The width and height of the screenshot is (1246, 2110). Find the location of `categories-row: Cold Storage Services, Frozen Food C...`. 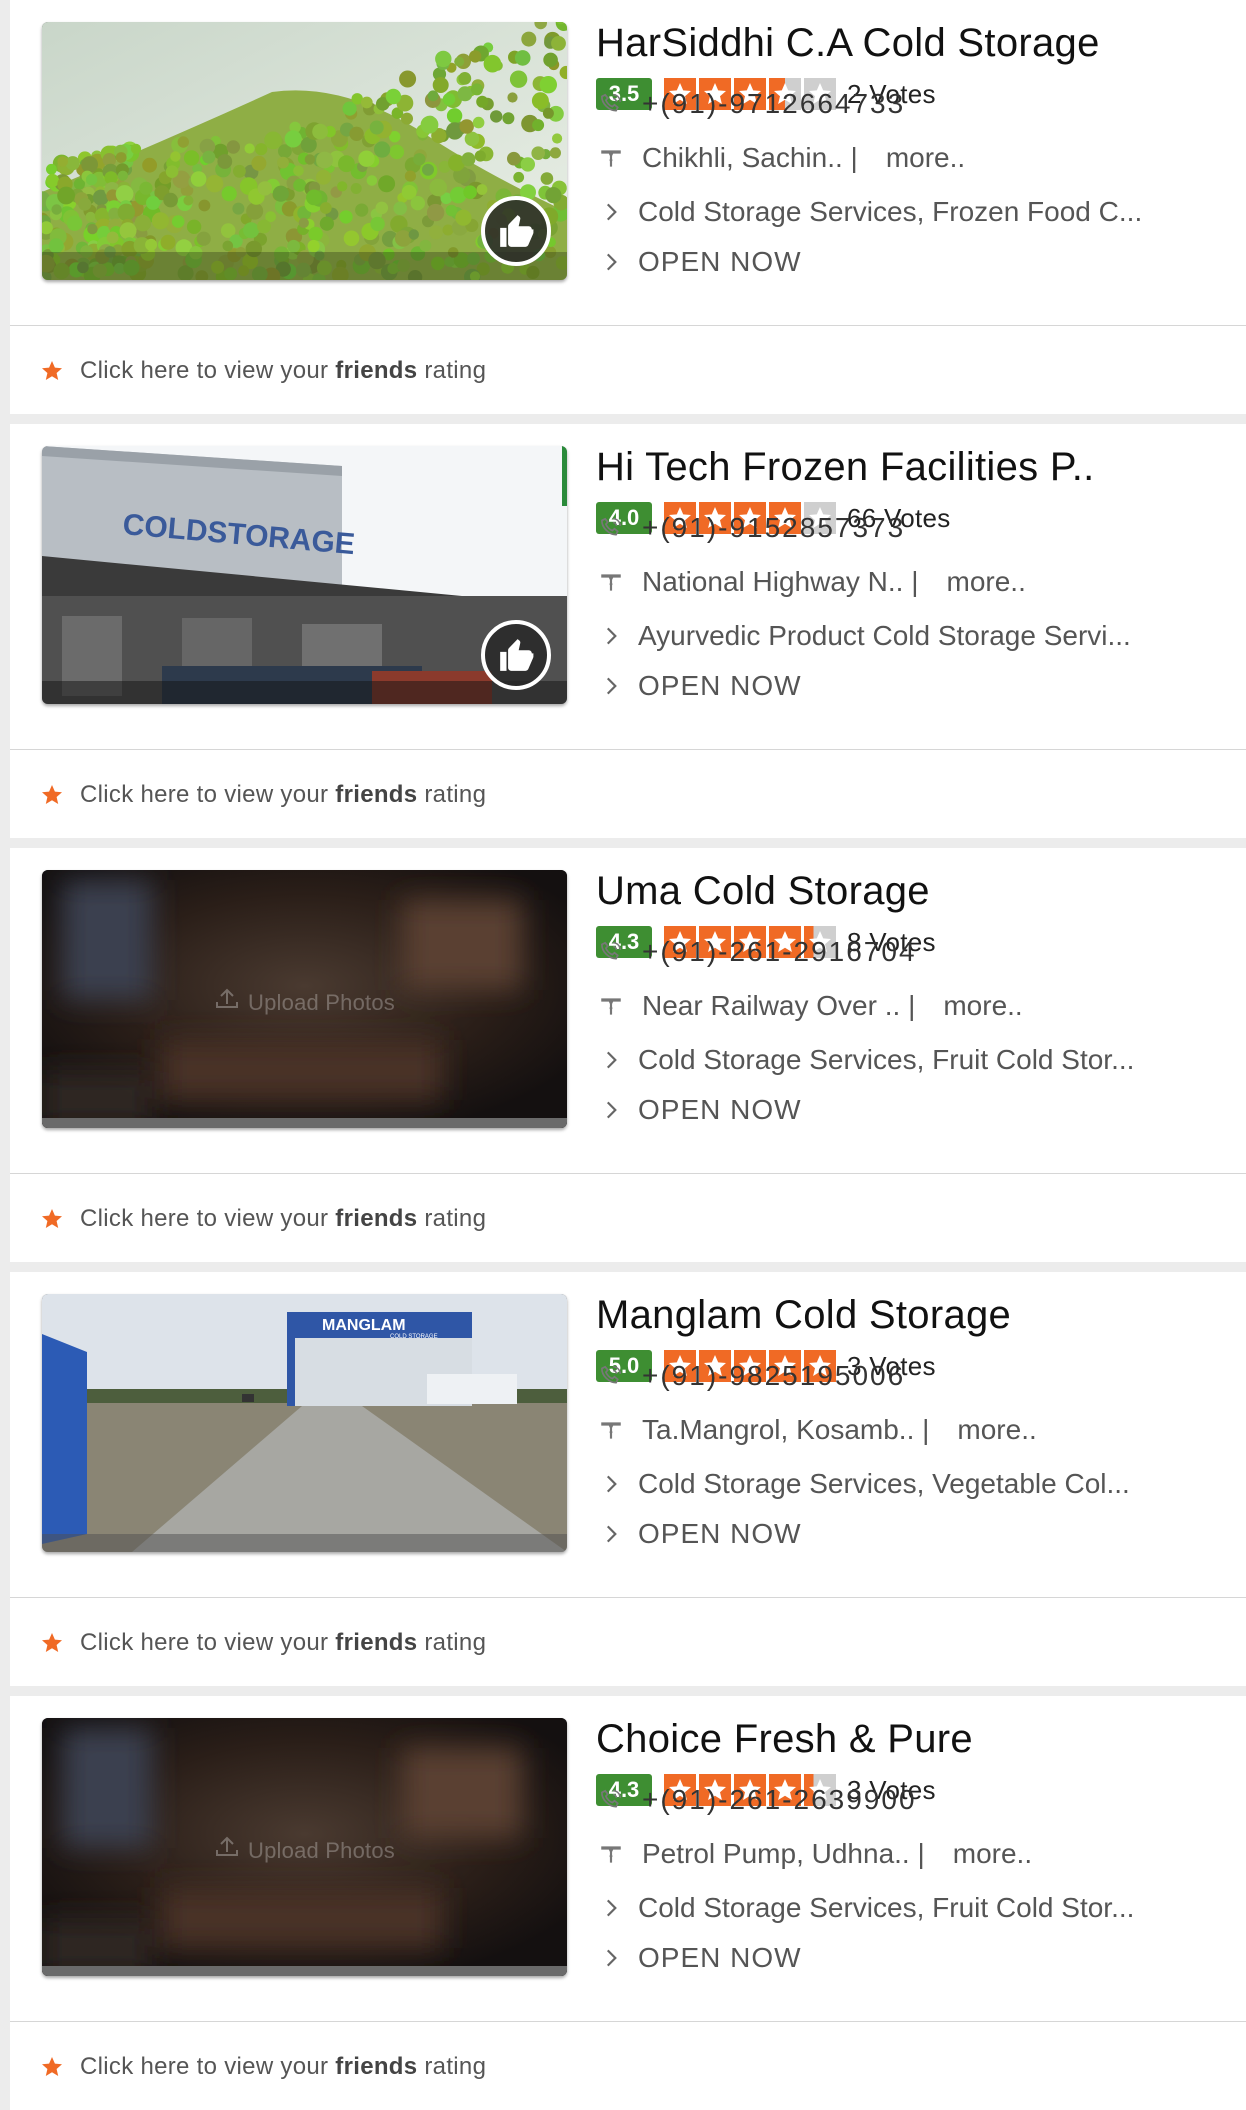

categories-row: Cold Storage Services, Frozen Food C... is located at coordinates (869, 212).